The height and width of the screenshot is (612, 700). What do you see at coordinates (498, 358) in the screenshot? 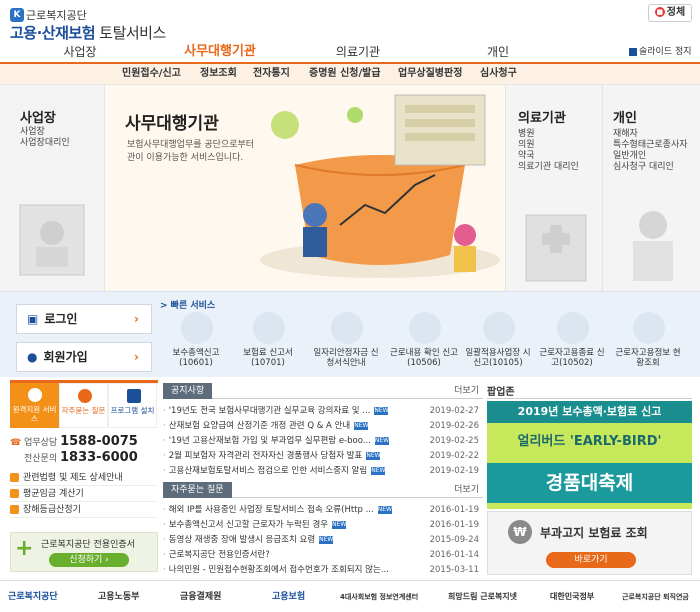
I see `quick-item-label: 일괄적용사업장 시신고(10105)` at bounding box center [498, 358].